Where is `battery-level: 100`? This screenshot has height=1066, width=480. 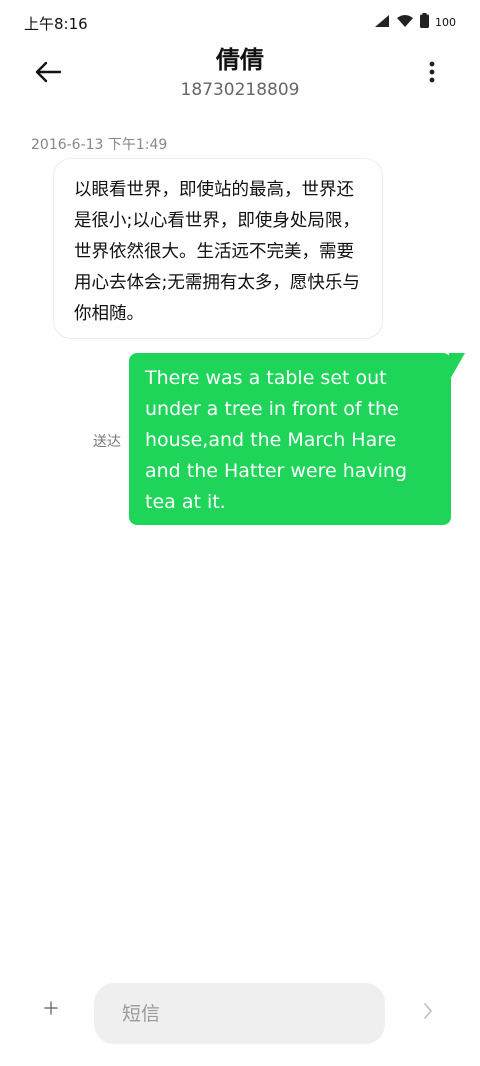
battery-level: 100 is located at coordinates (445, 22).